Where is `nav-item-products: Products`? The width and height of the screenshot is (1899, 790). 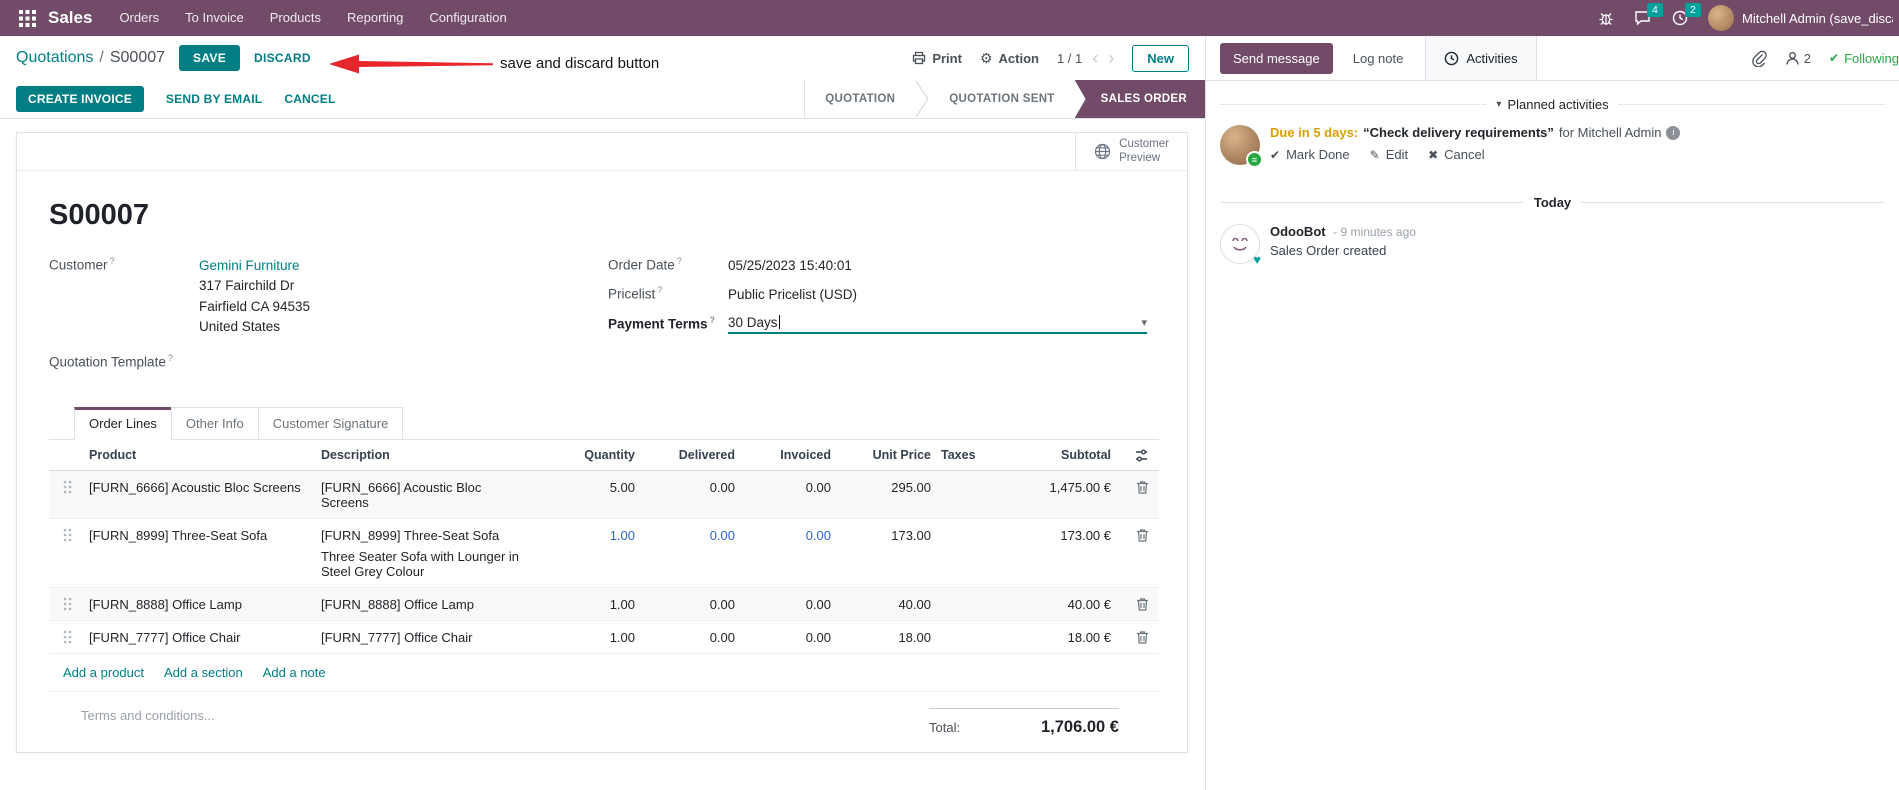 nav-item-products: Products is located at coordinates (295, 18).